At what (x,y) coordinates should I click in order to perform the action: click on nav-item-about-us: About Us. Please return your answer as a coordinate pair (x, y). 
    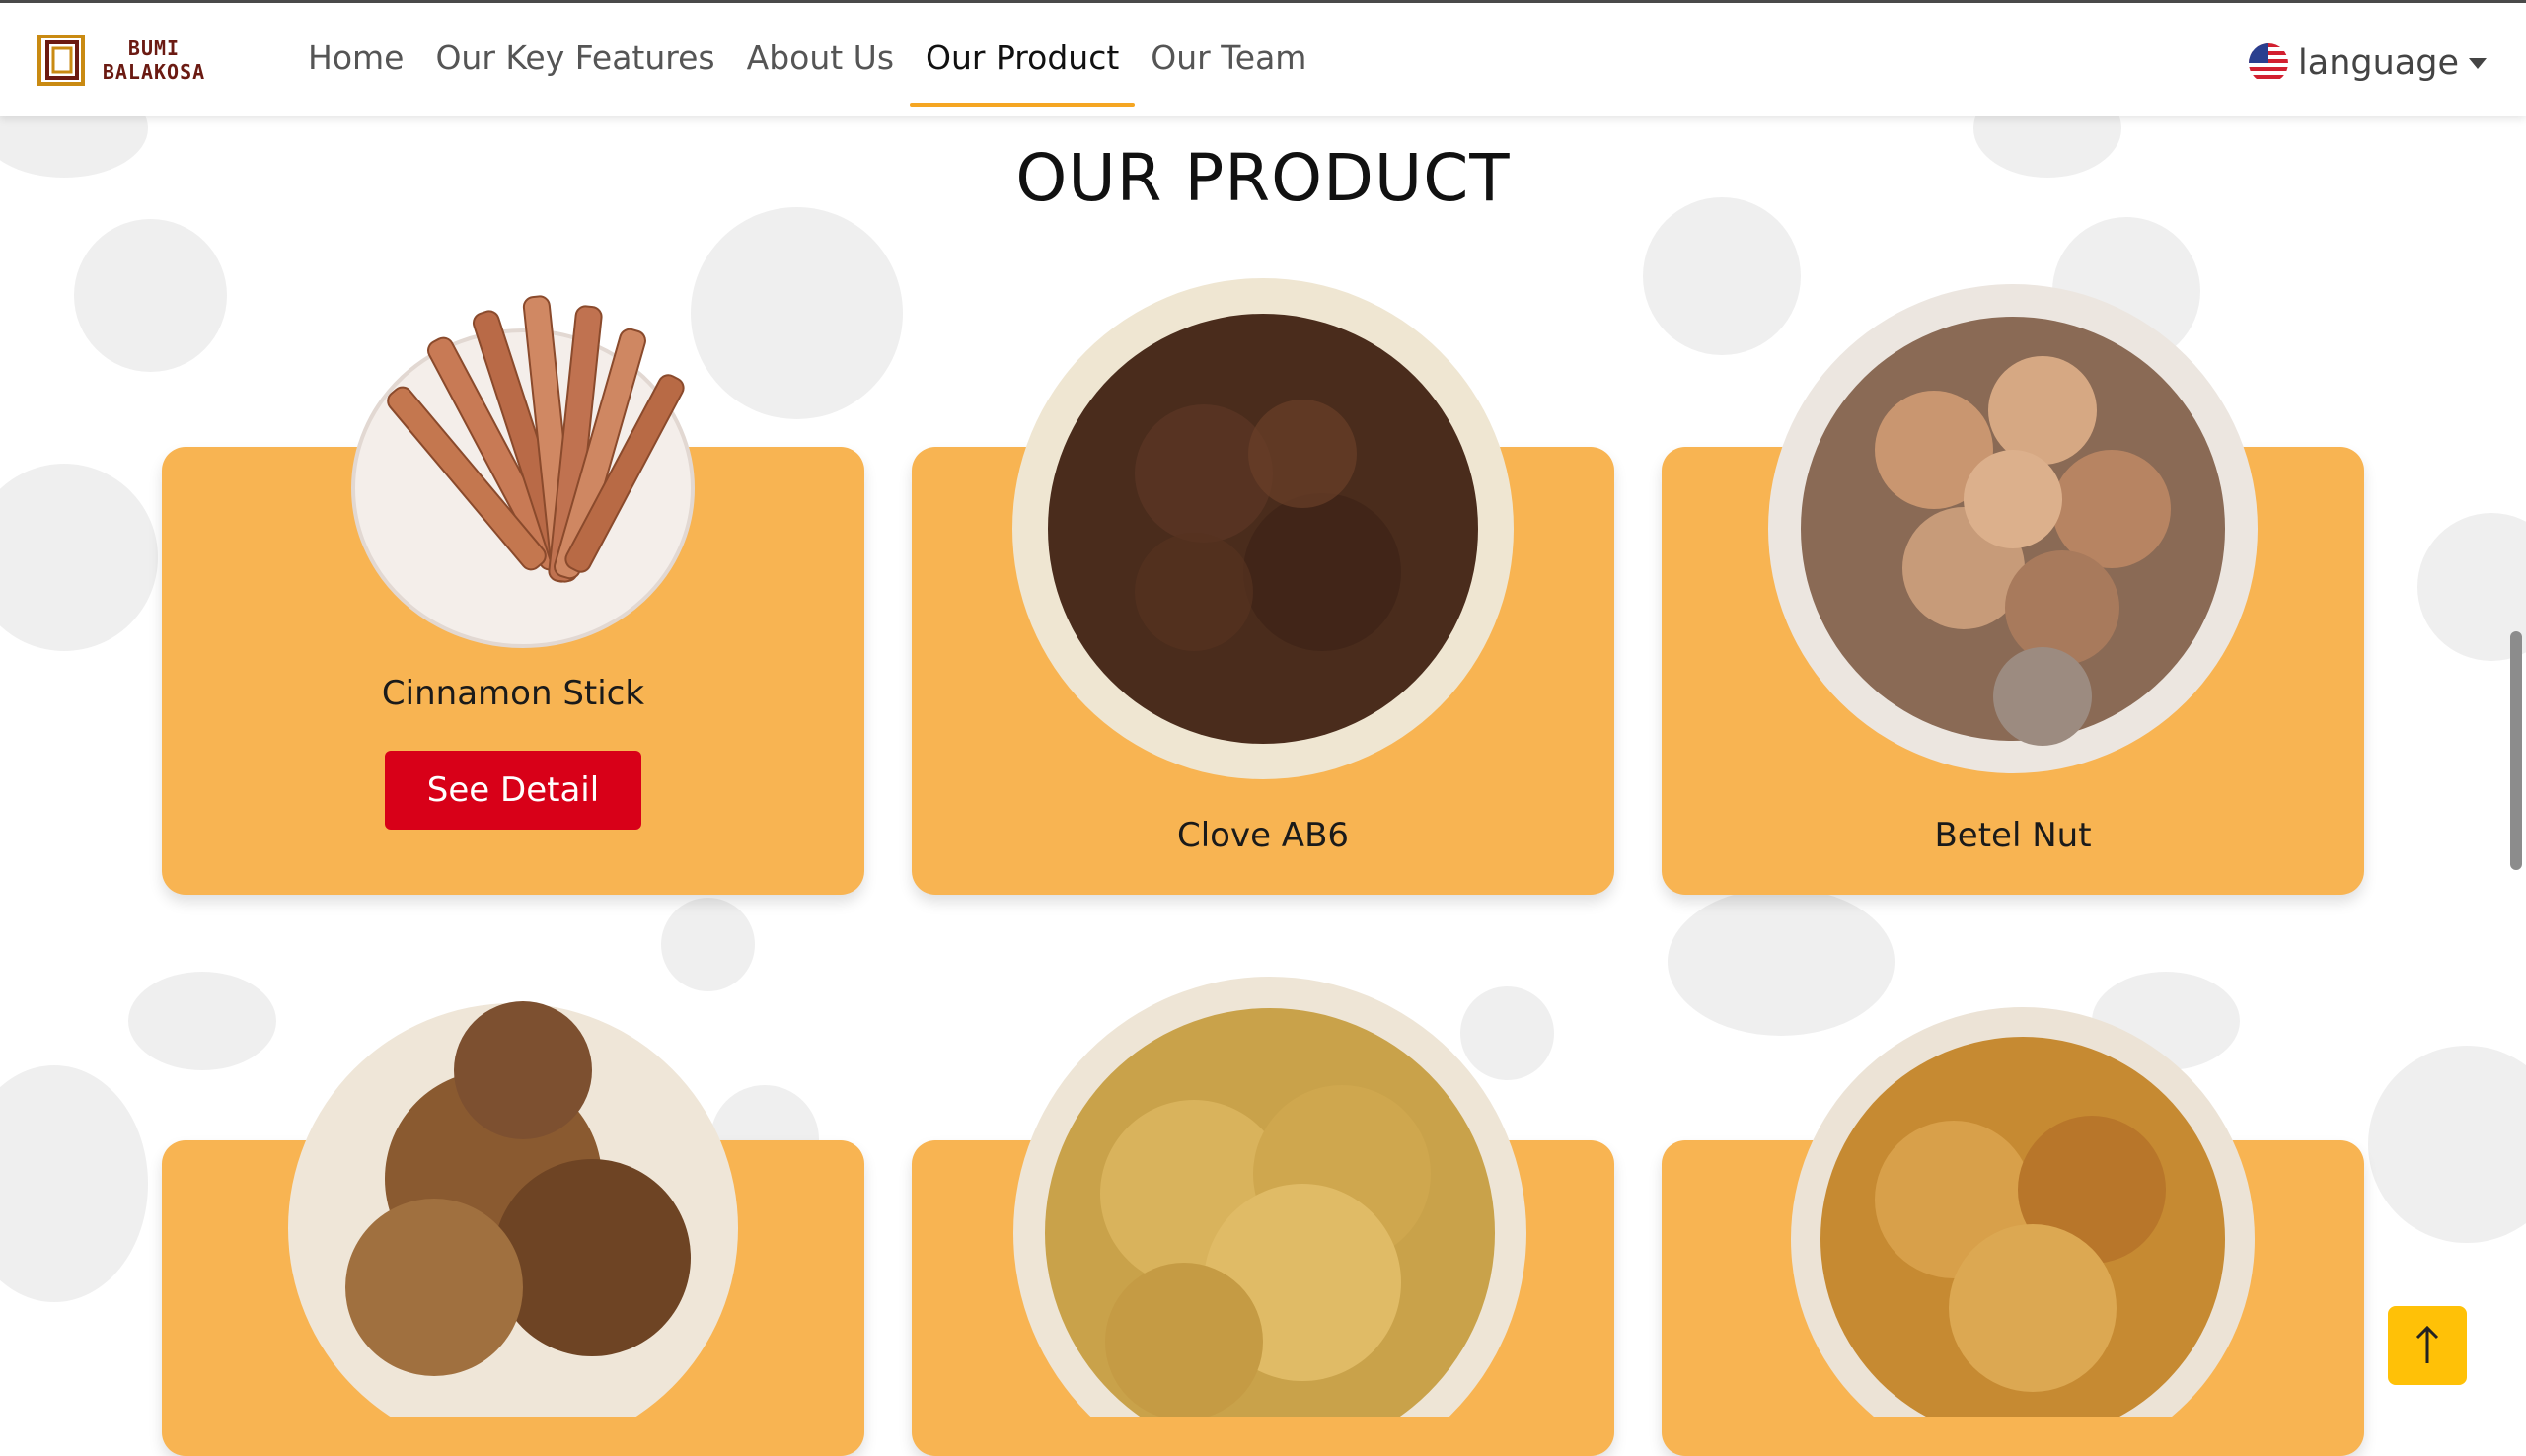
    Looking at the image, I should click on (820, 59).